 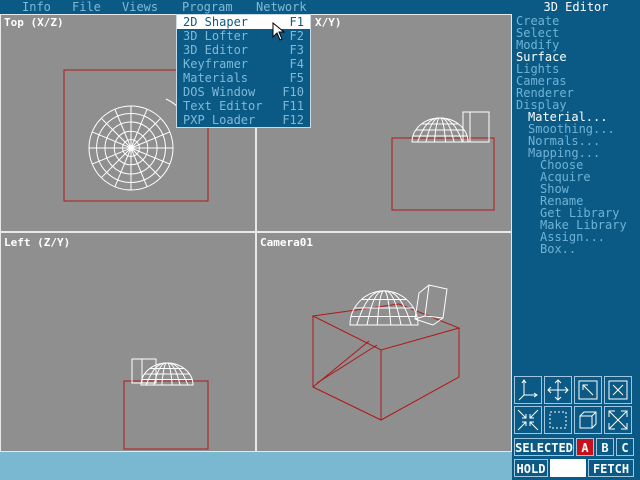 I want to click on menu-program: Program, so click(x=207, y=7).